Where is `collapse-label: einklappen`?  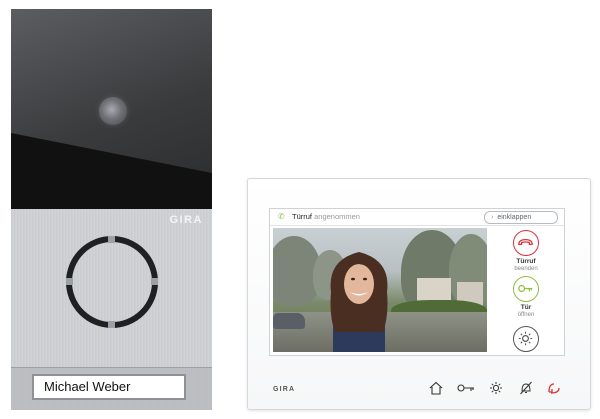 collapse-label: einklappen is located at coordinates (514, 217).